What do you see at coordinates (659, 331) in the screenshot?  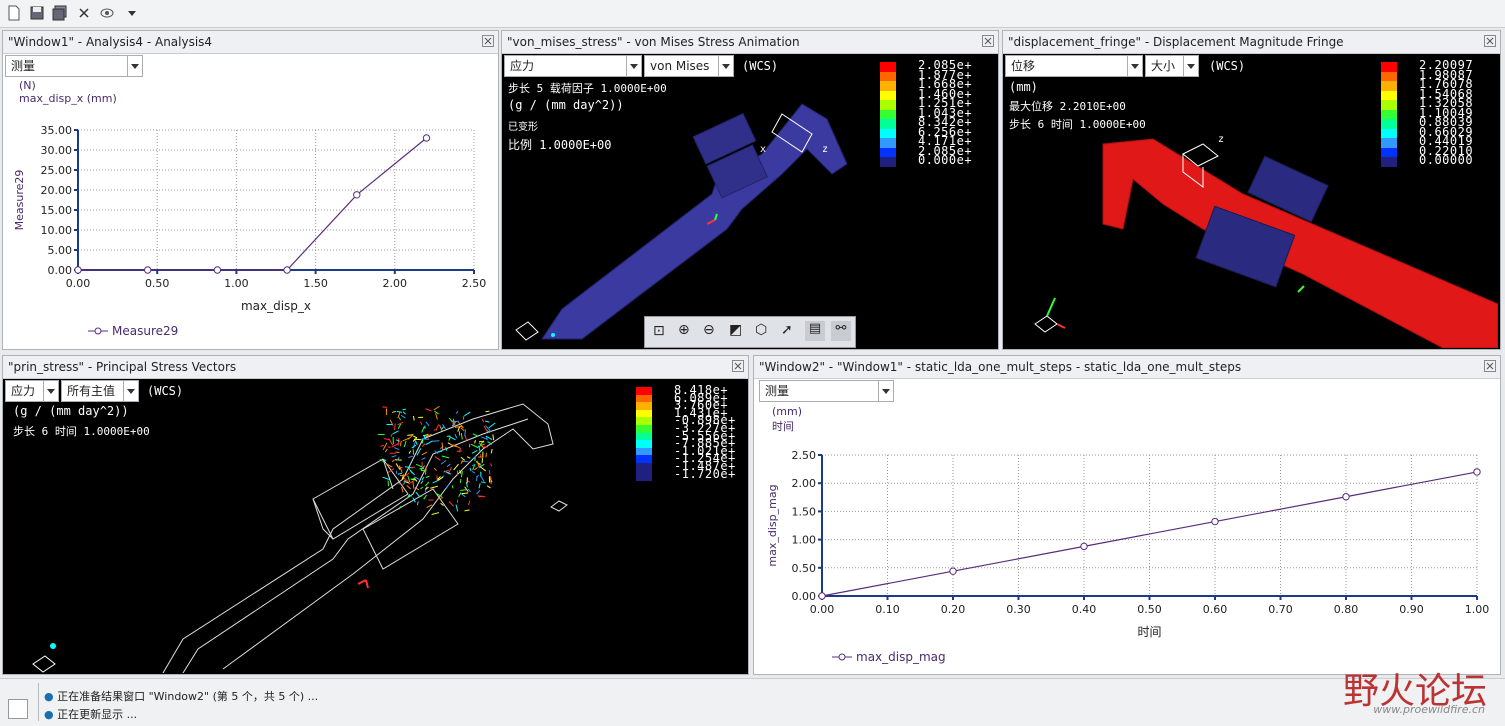 I see `zoom-window-icon: ⊡` at bounding box center [659, 331].